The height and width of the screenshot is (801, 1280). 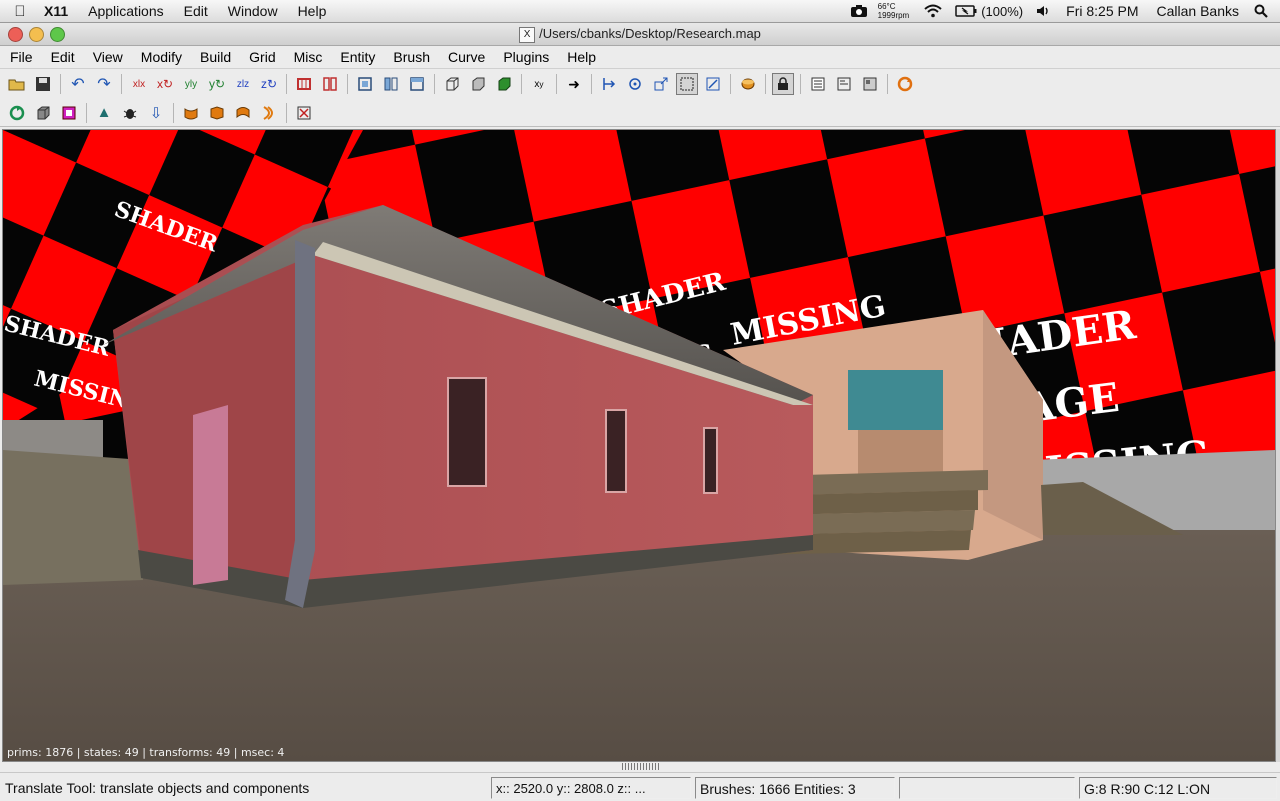 What do you see at coordinates (417, 84) in the screenshot?
I see `select-partial-icon` at bounding box center [417, 84].